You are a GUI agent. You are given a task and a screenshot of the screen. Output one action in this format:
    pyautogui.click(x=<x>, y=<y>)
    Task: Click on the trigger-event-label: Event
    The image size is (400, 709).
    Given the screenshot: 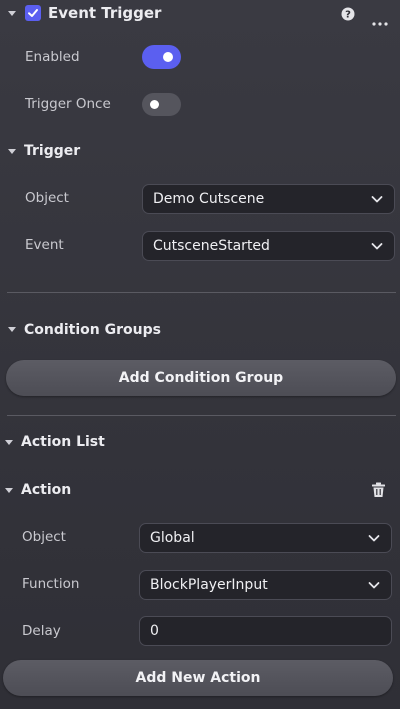 What is the action you would take?
    pyautogui.click(x=44, y=245)
    